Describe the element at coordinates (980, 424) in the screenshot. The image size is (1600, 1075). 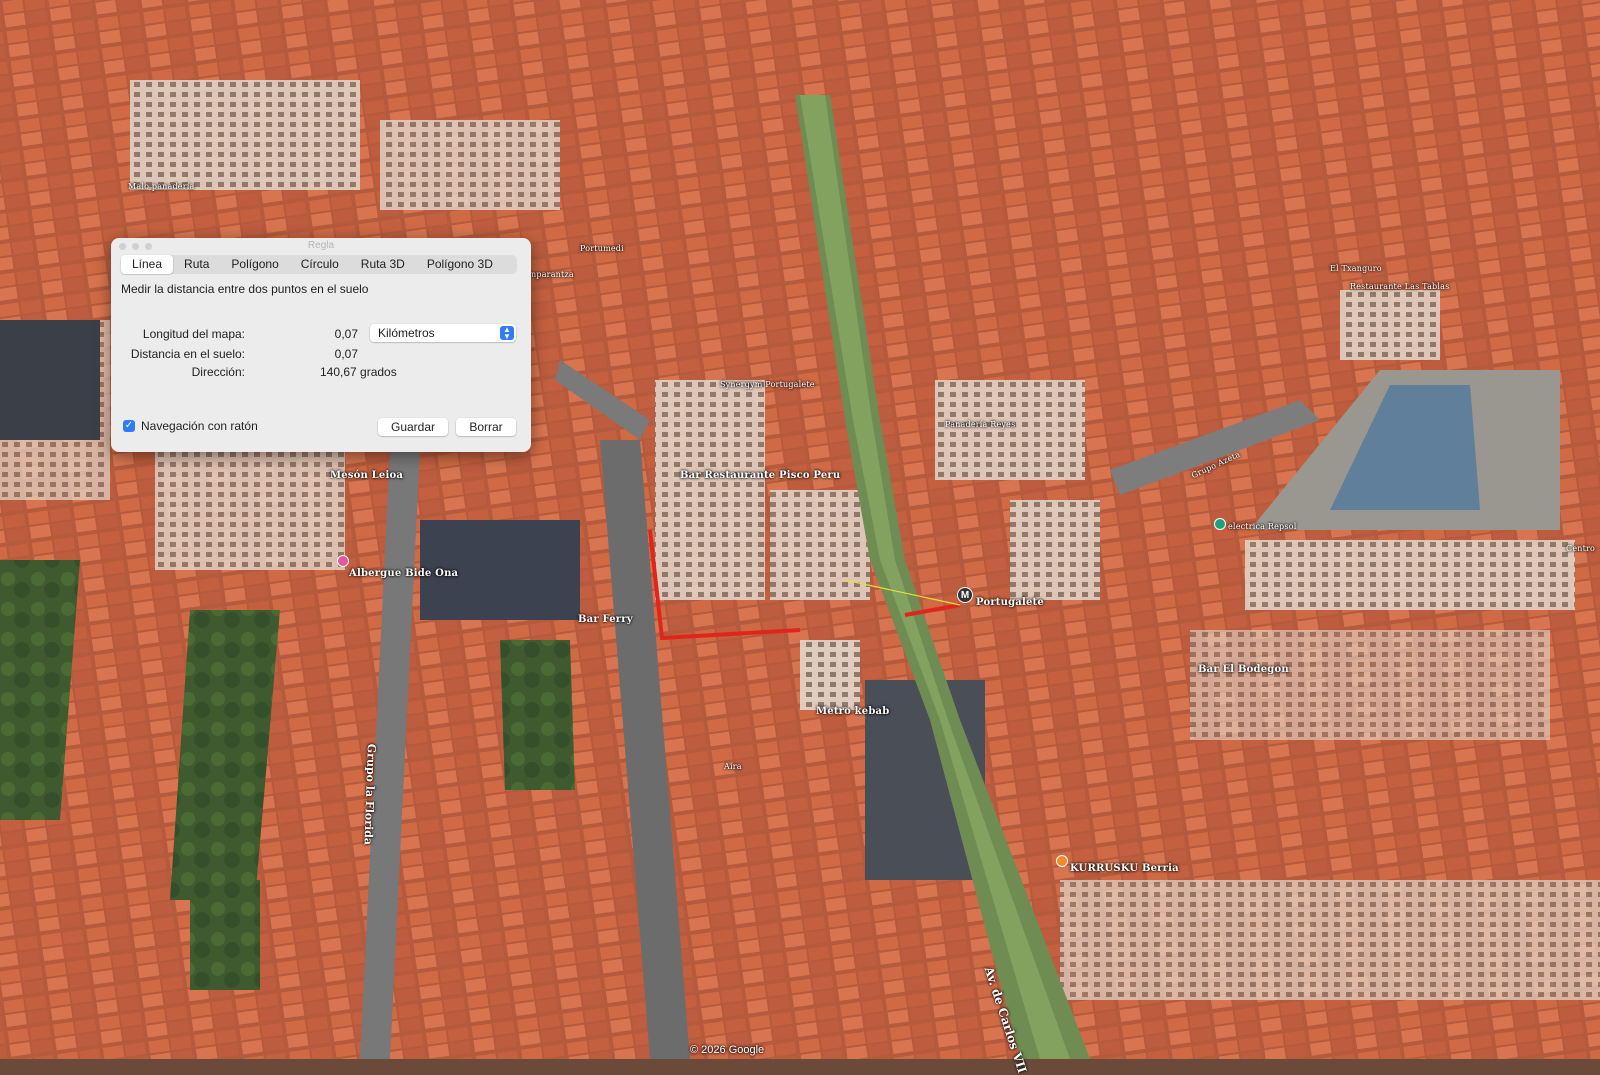
I see `place-label-panaderia: Panadería Reyes` at that location.